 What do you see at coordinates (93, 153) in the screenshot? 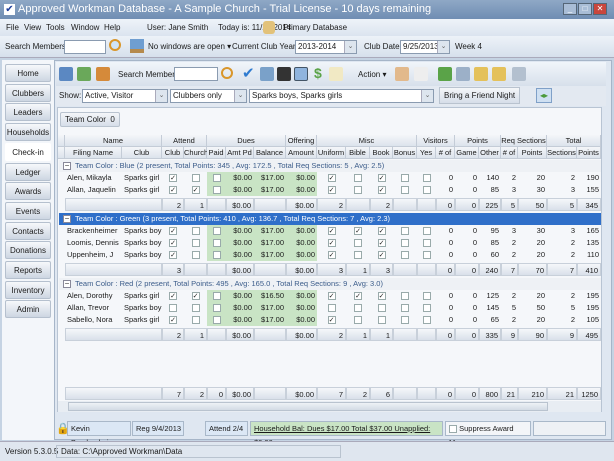
I see `column-header: Filing Name` at bounding box center [93, 153].